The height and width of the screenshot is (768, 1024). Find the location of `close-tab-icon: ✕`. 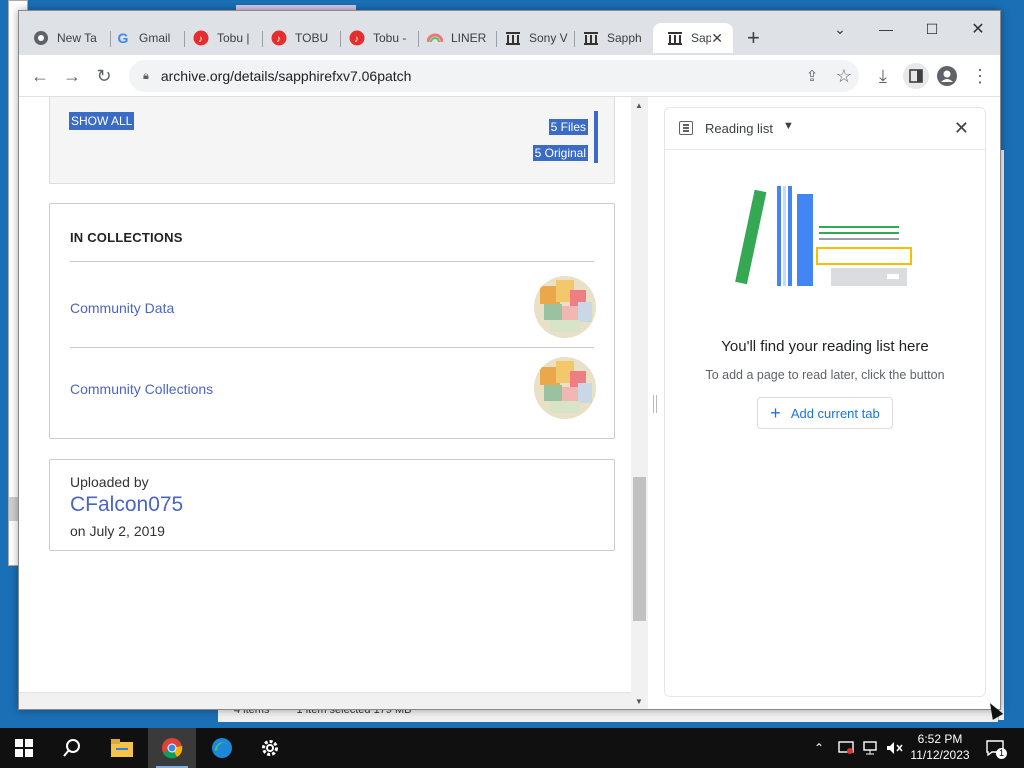

close-tab-icon: ✕ is located at coordinates (717, 38).